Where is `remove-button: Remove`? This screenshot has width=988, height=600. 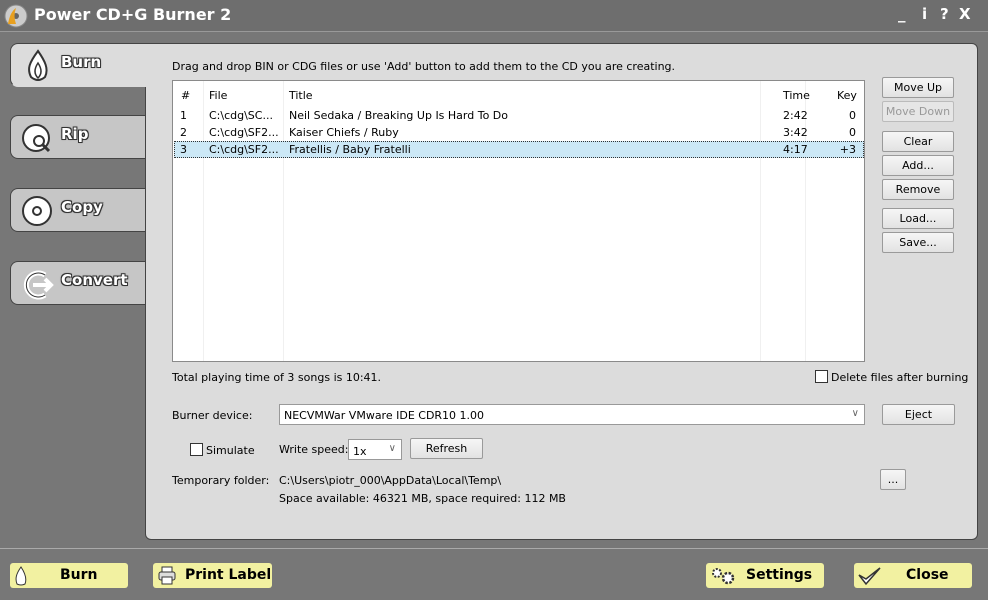 remove-button: Remove is located at coordinates (918, 189).